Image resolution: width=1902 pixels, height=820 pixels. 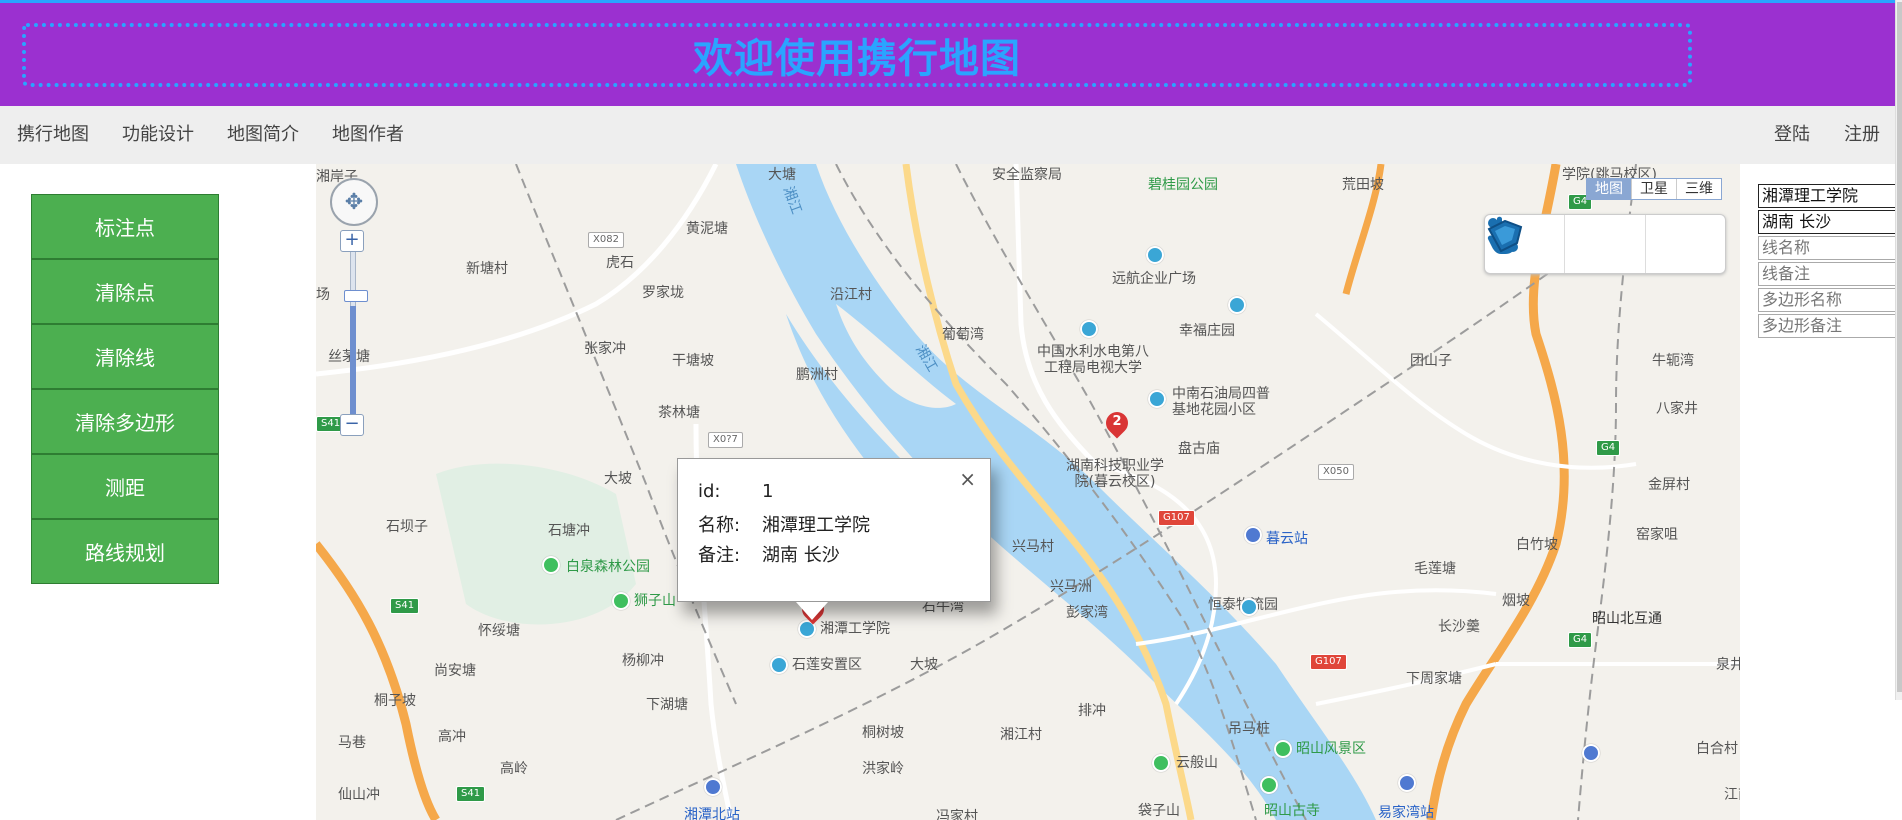 I want to click on place-label: 葡萄湾, so click(x=963, y=335).